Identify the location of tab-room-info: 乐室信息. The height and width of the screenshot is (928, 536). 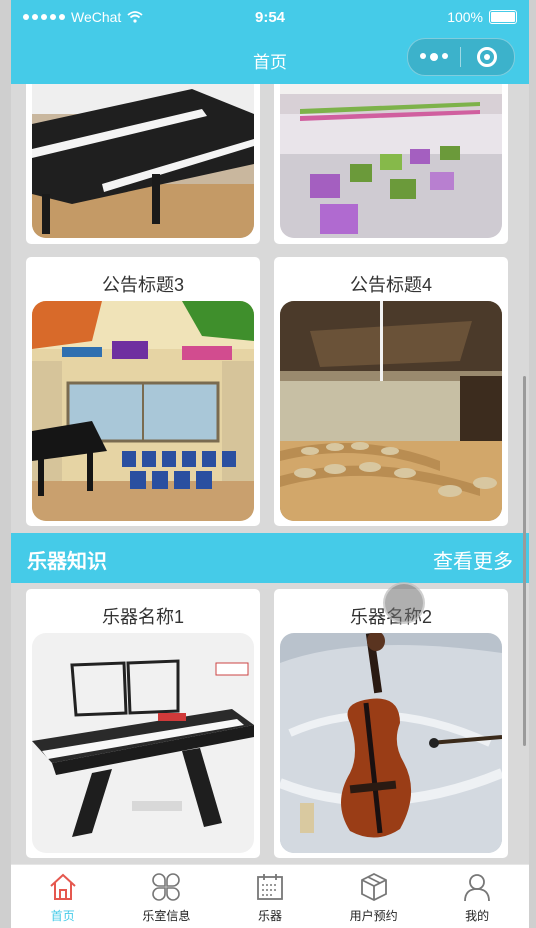
(167, 896).